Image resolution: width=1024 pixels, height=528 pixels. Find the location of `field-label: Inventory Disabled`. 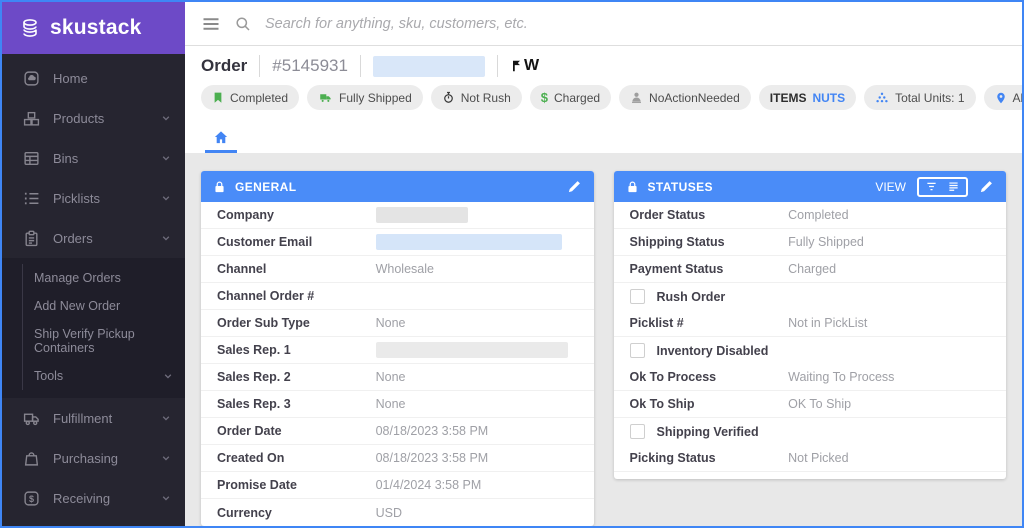

field-label: Inventory Disabled is located at coordinates (712, 350).